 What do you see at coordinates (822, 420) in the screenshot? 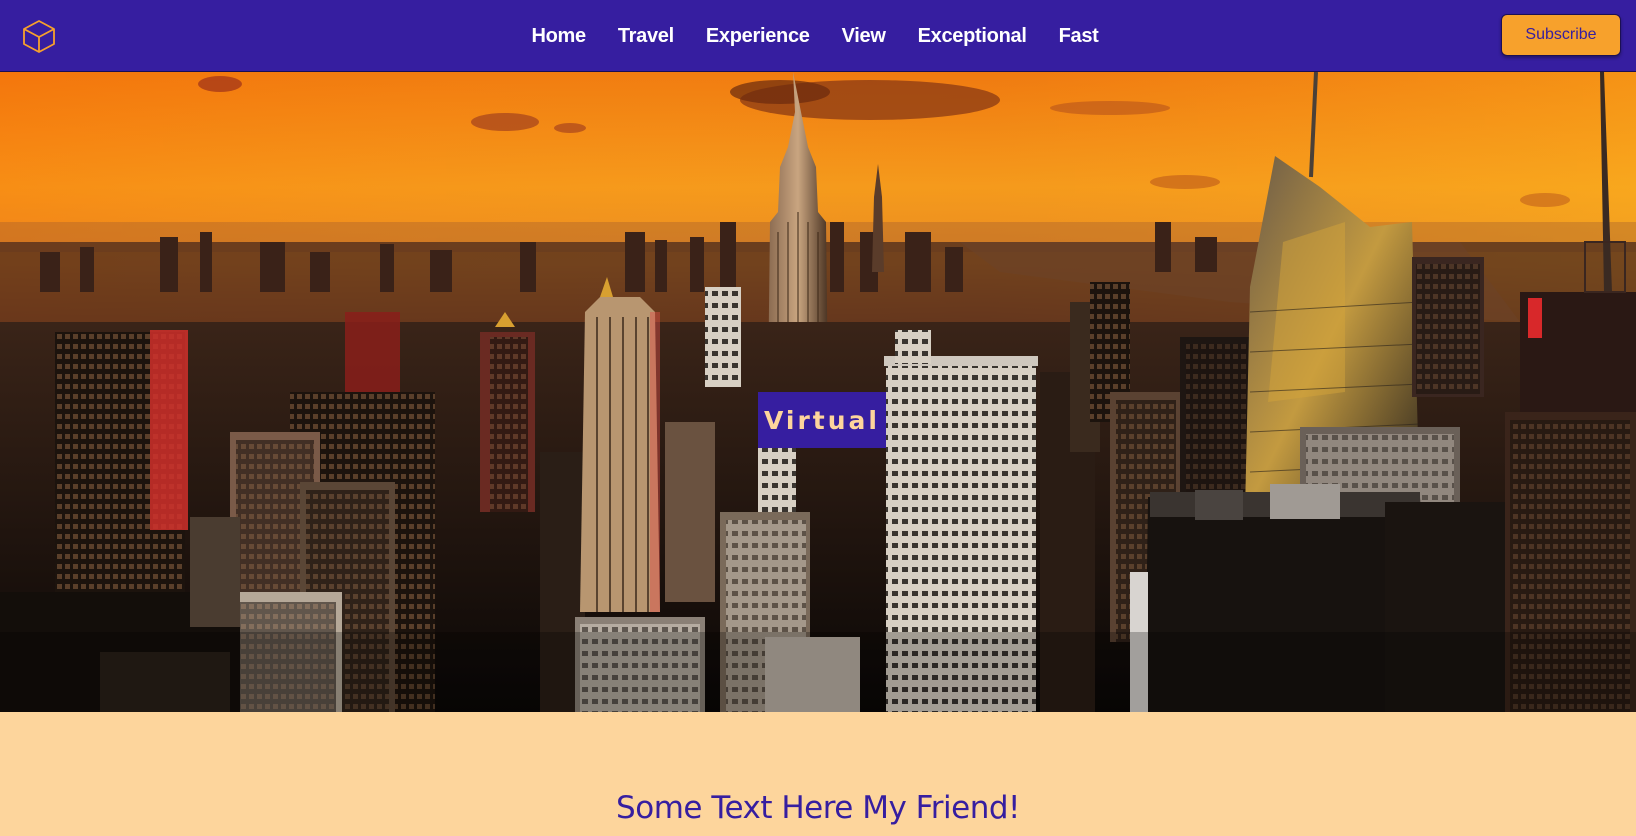
I see `hero-badge: Virtual` at bounding box center [822, 420].